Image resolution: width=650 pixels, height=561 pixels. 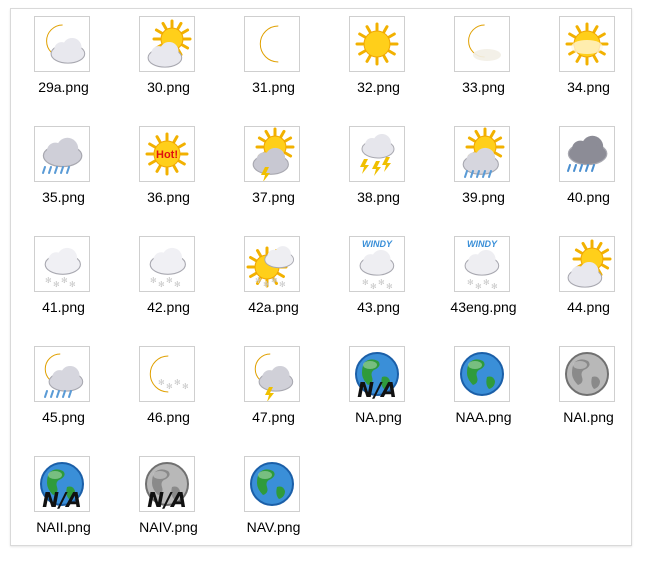 I want to click on file-item: NAI.png, so click(x=588, y=391).